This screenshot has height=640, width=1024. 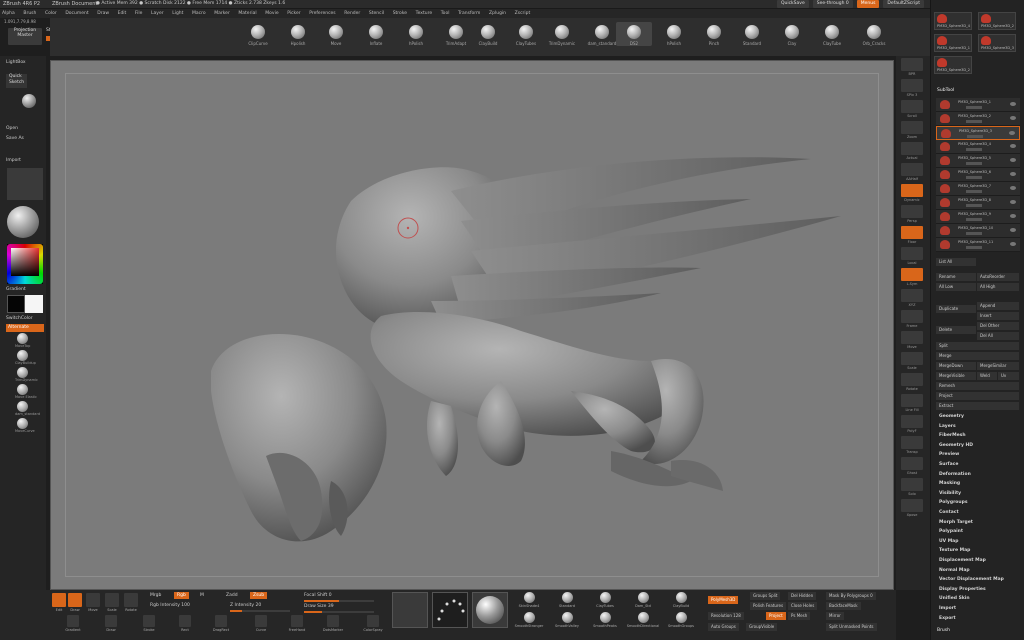 I want to click on shelf-brush-6: ClayBuild, so click(x=488, y=34).